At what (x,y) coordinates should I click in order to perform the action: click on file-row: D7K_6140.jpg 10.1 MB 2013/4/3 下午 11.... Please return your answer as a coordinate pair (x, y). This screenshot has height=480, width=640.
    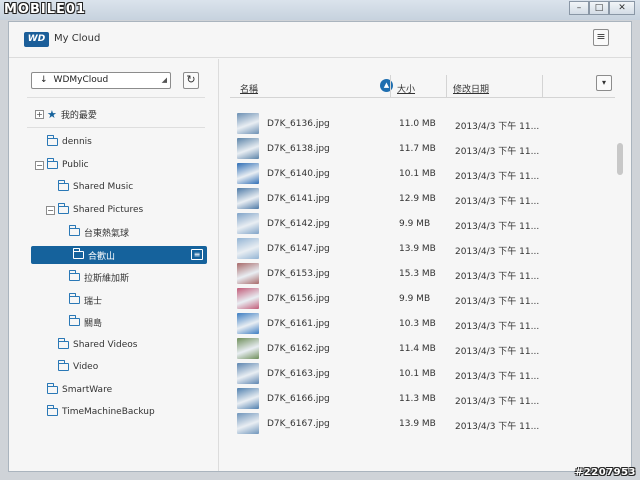
    Looking at the image, I should click on (422, 174).